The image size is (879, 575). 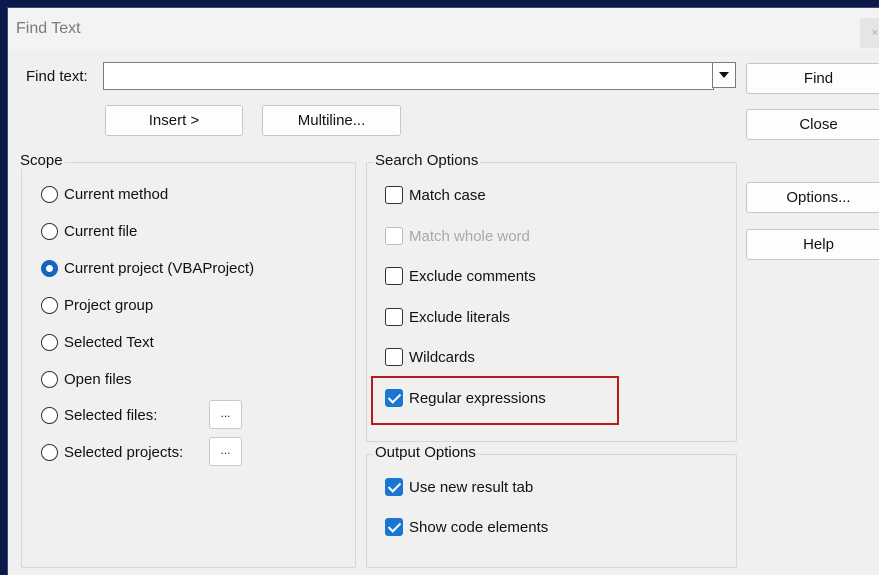 I want to click on option-label: Match whole word, so click(x=469, y=236).